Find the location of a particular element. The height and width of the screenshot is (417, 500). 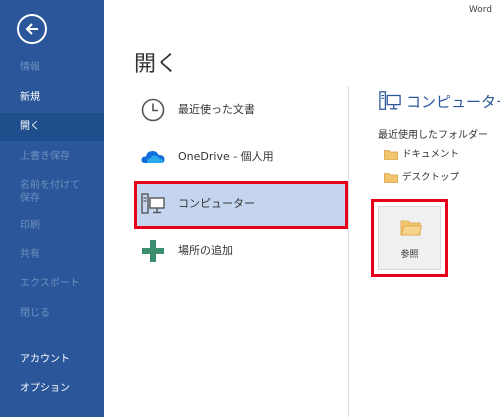

back-arrow-icon is located at coordinates (31, 29).